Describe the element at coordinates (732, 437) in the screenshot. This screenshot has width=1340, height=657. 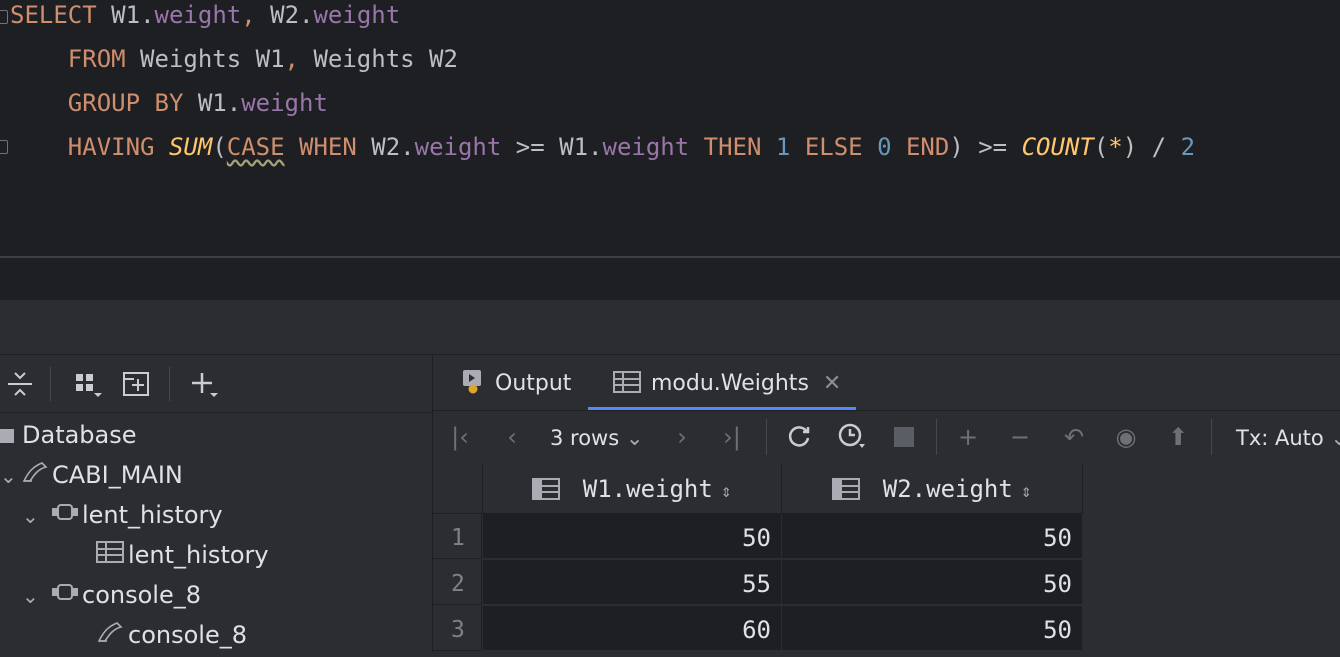
I see `last-page-icon: ›|` at that location.